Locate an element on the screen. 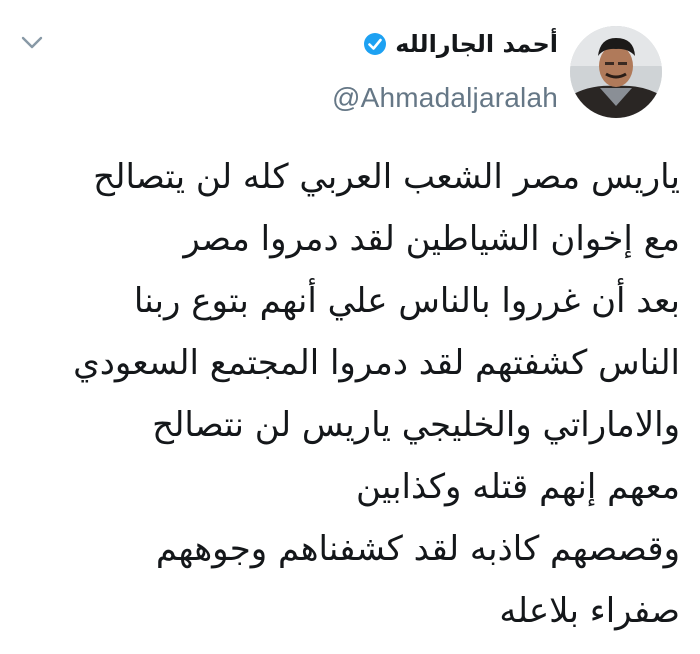 Image resolution: width=700 pixels, height=654 pixels. avatar is located at coordinates (616, 72).